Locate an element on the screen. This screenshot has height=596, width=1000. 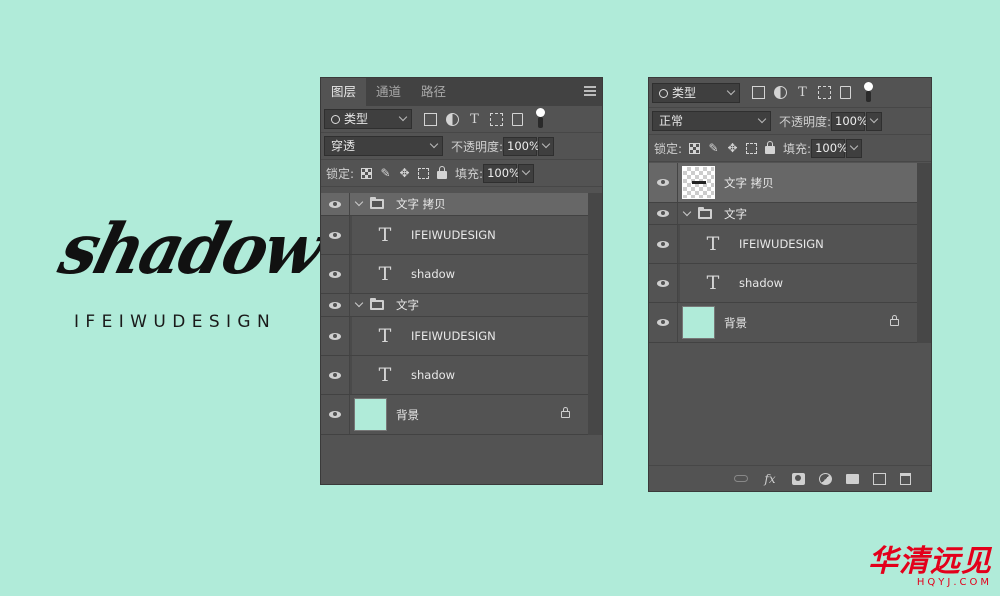
artwork-logo: shadow IFEIWUDESIGN is located at coordinates (190, 274).